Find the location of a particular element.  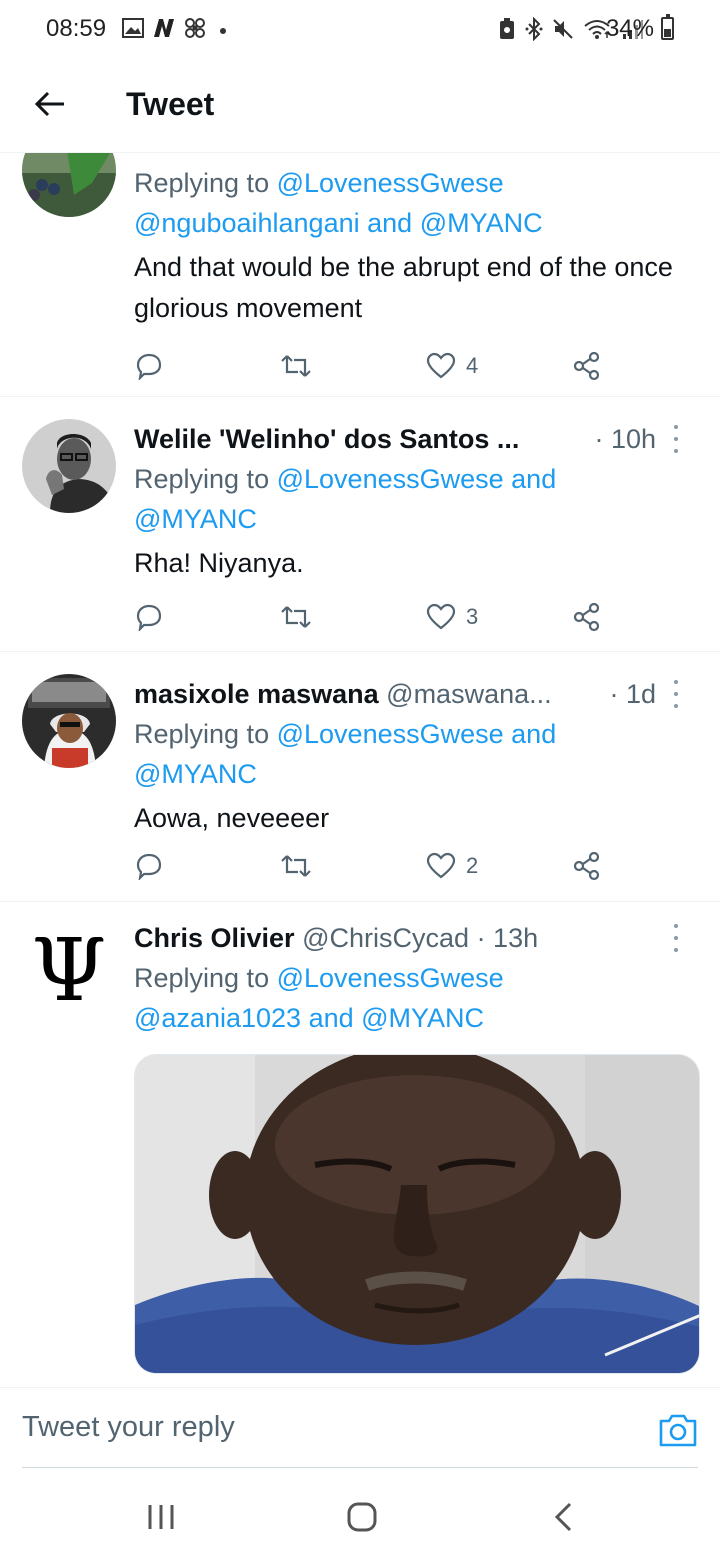

tweet-text: Rha! Niyanya. is located at coordinates (219, 563).